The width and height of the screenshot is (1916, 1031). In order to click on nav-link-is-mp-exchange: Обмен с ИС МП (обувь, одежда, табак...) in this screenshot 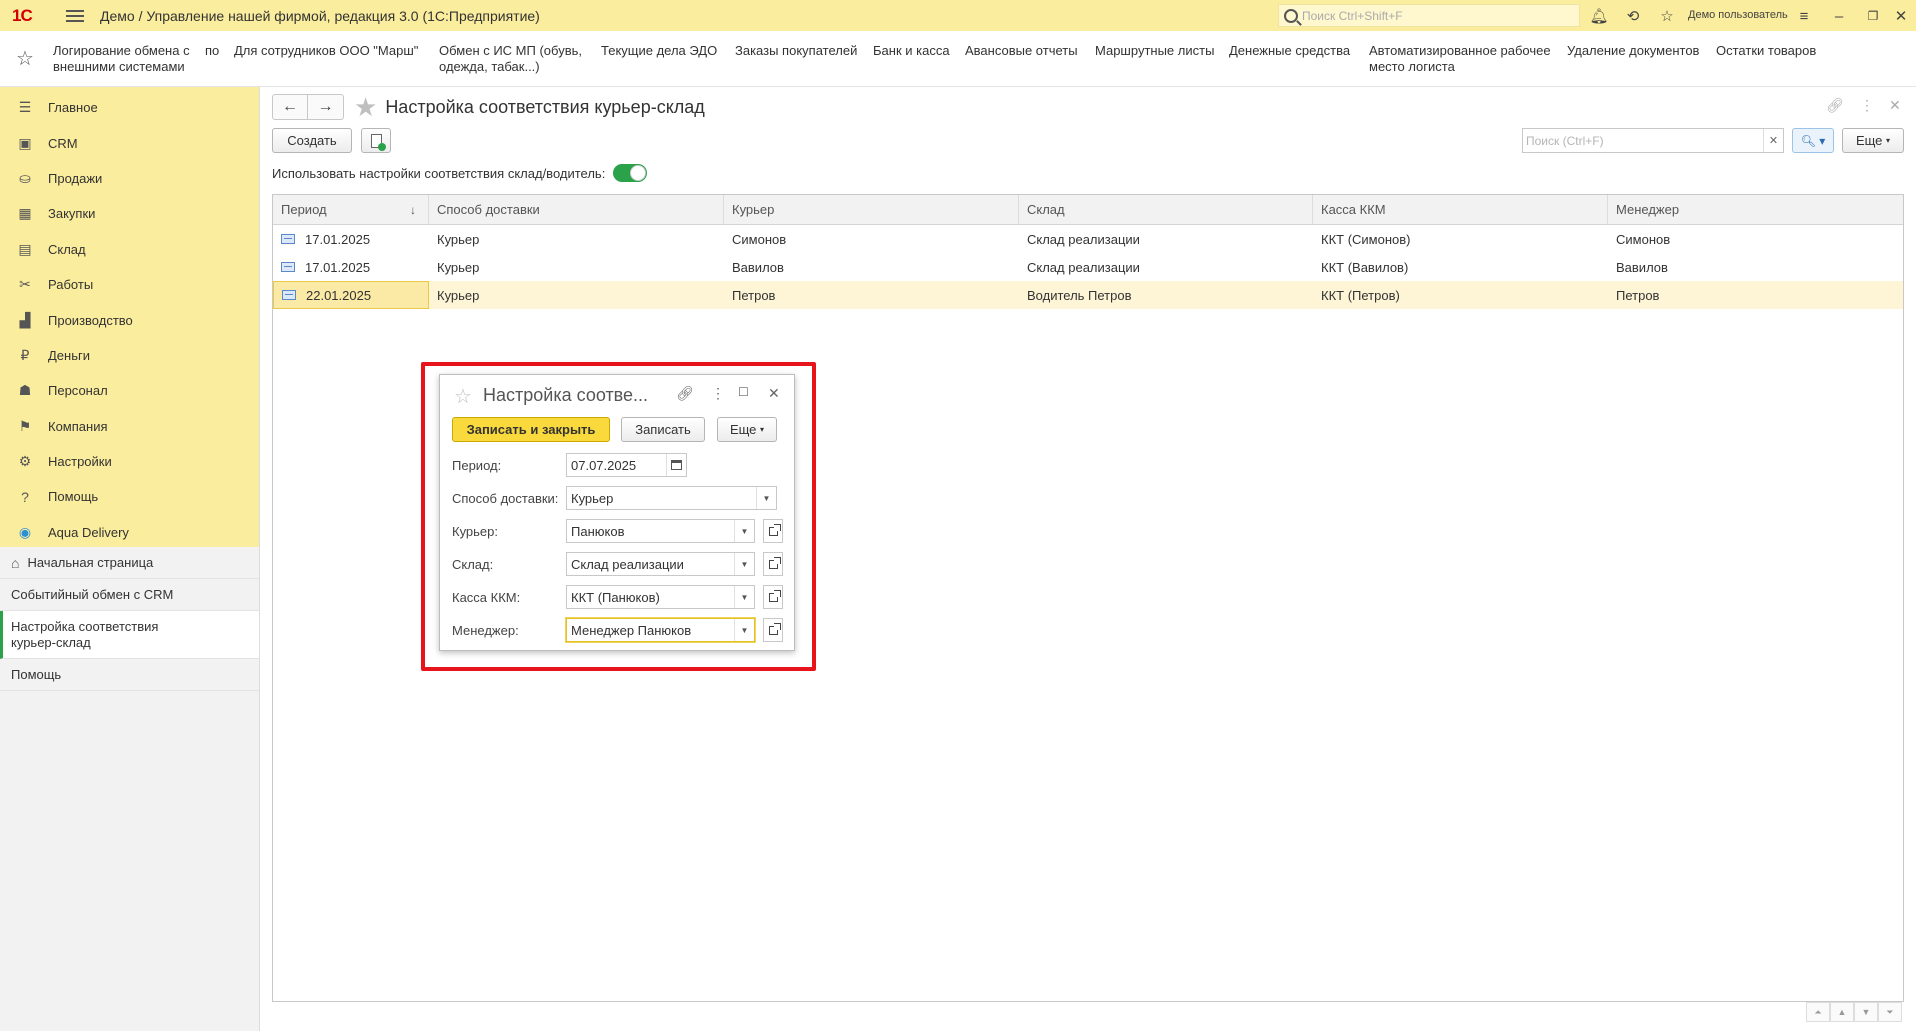, I will do `click(510, 59)`.